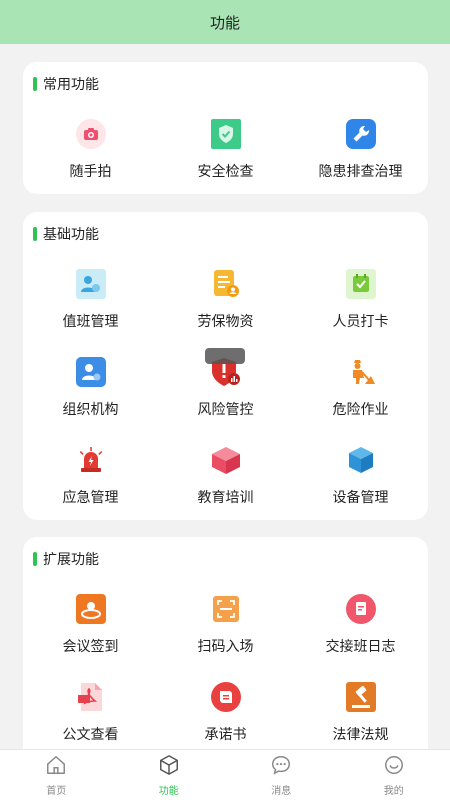  What do you see at coordinates (71, 235) in the screenshot?
I see `section-title-text: 基础功能` at bounding box center [71, 235].